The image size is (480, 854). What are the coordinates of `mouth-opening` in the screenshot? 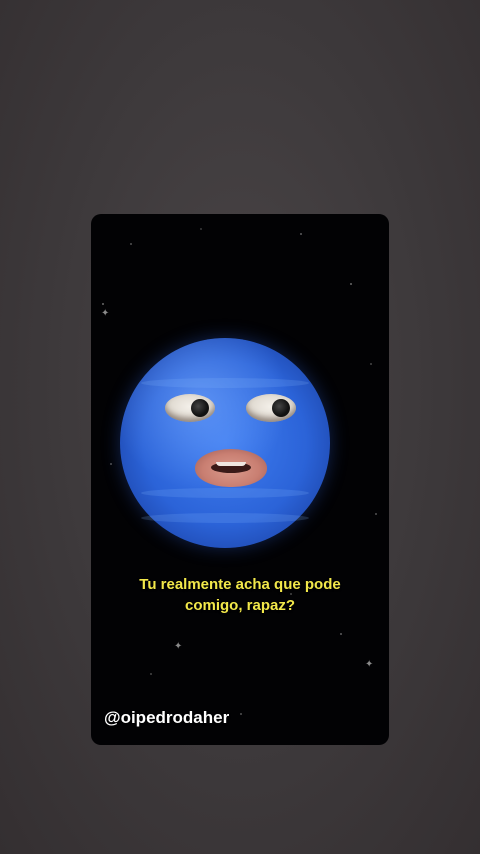 It's located at (231, 467).